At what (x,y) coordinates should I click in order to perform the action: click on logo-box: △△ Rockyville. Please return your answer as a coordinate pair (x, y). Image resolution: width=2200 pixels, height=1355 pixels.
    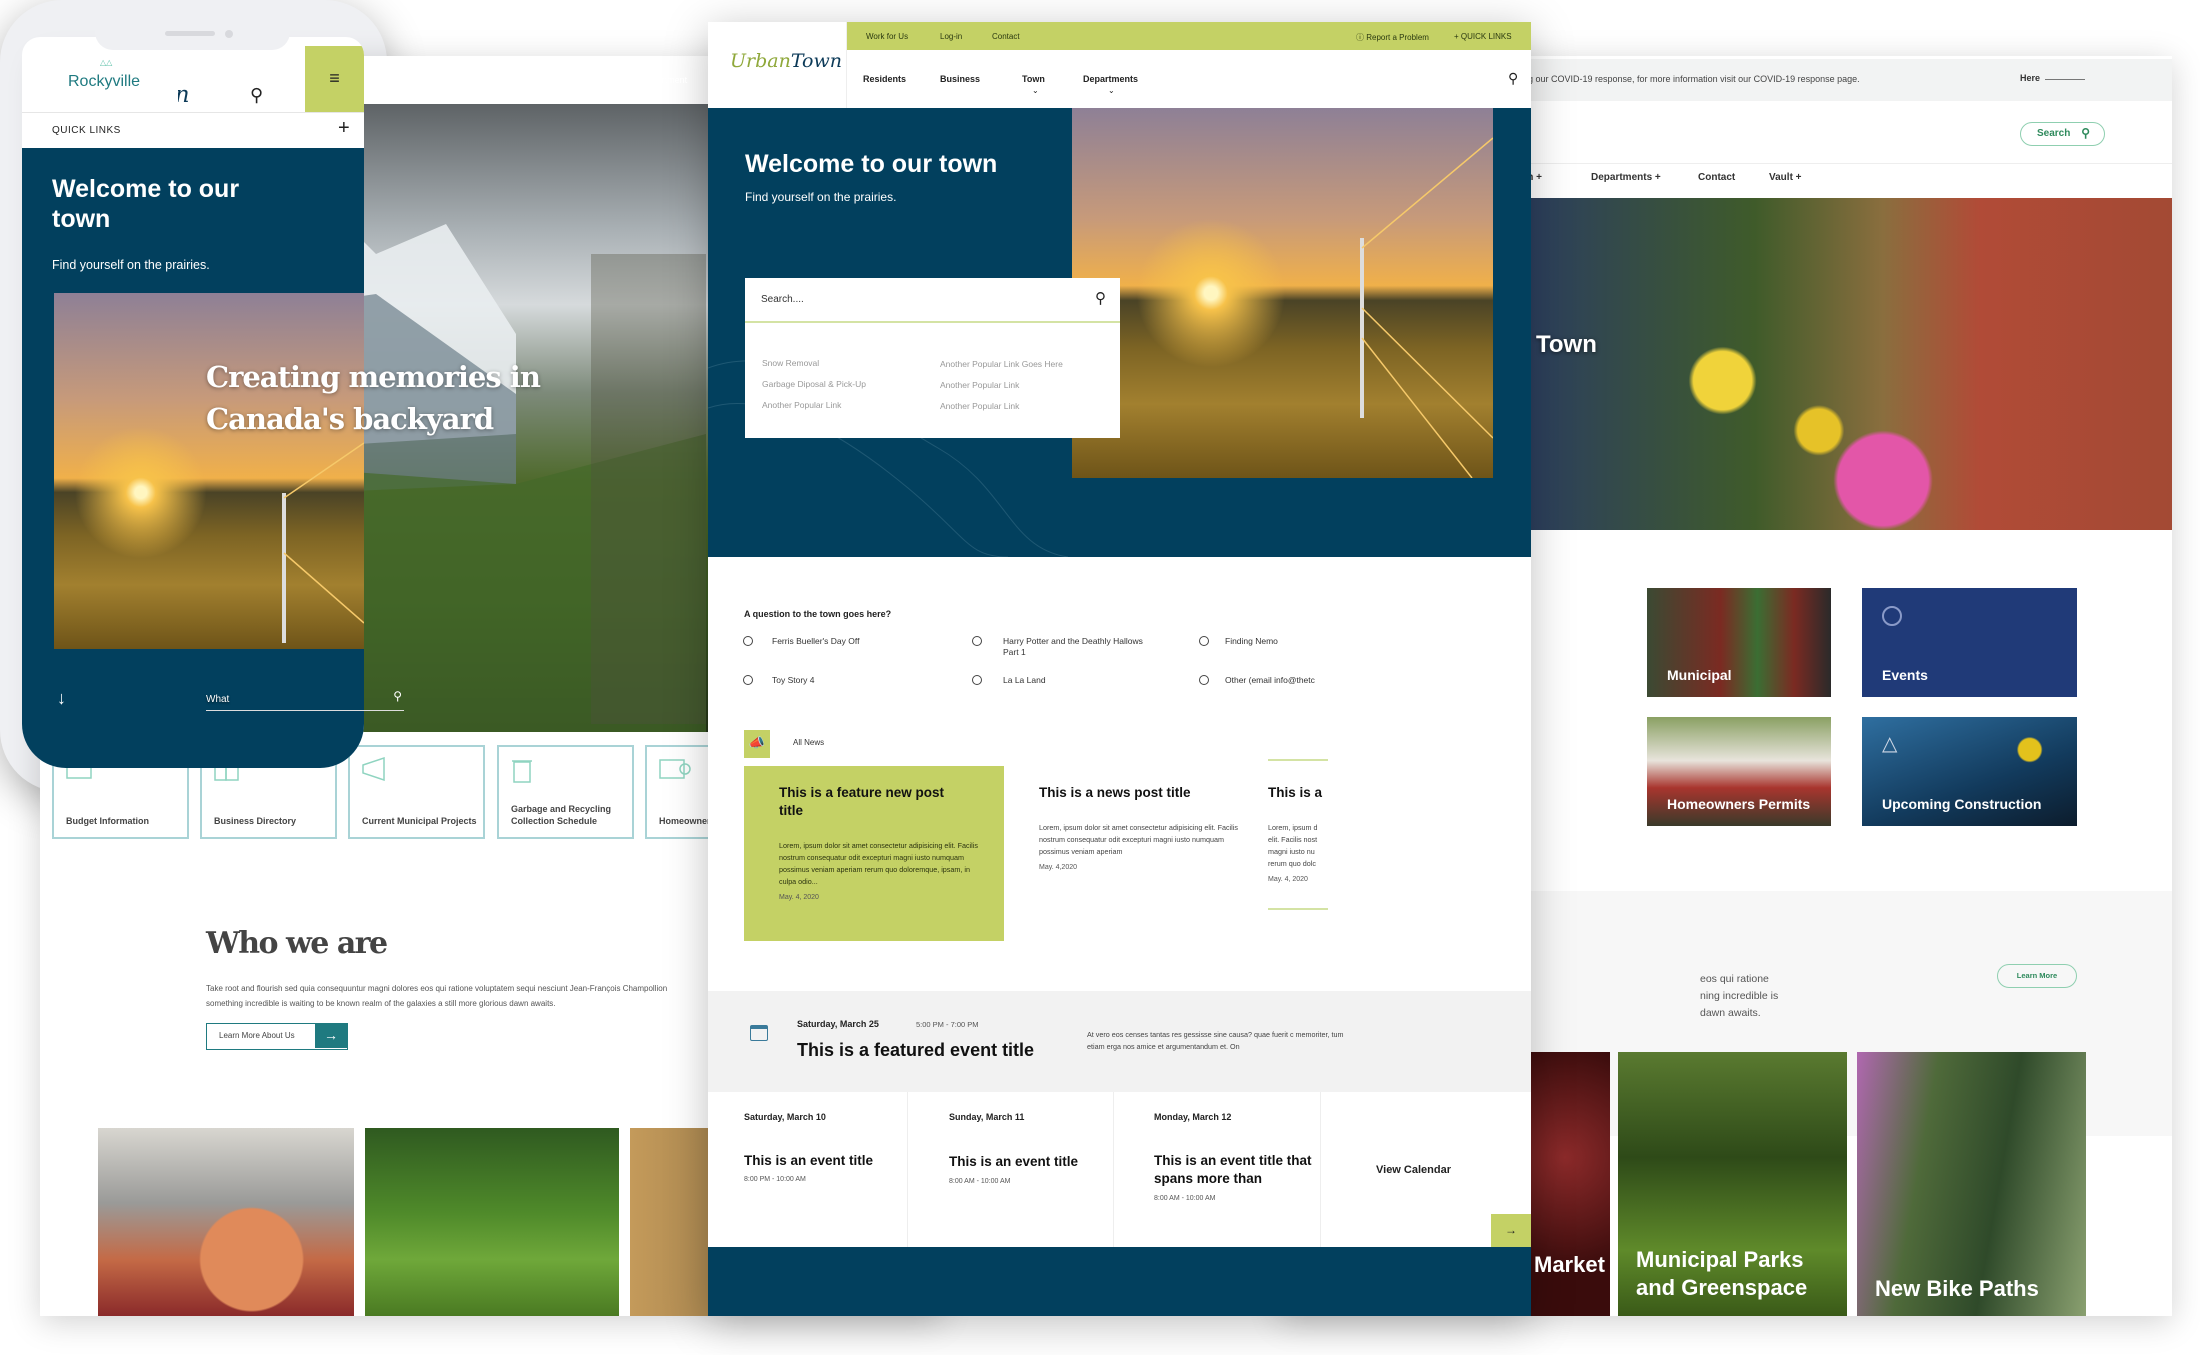
    Looking at the image, I should click on (110, 80).